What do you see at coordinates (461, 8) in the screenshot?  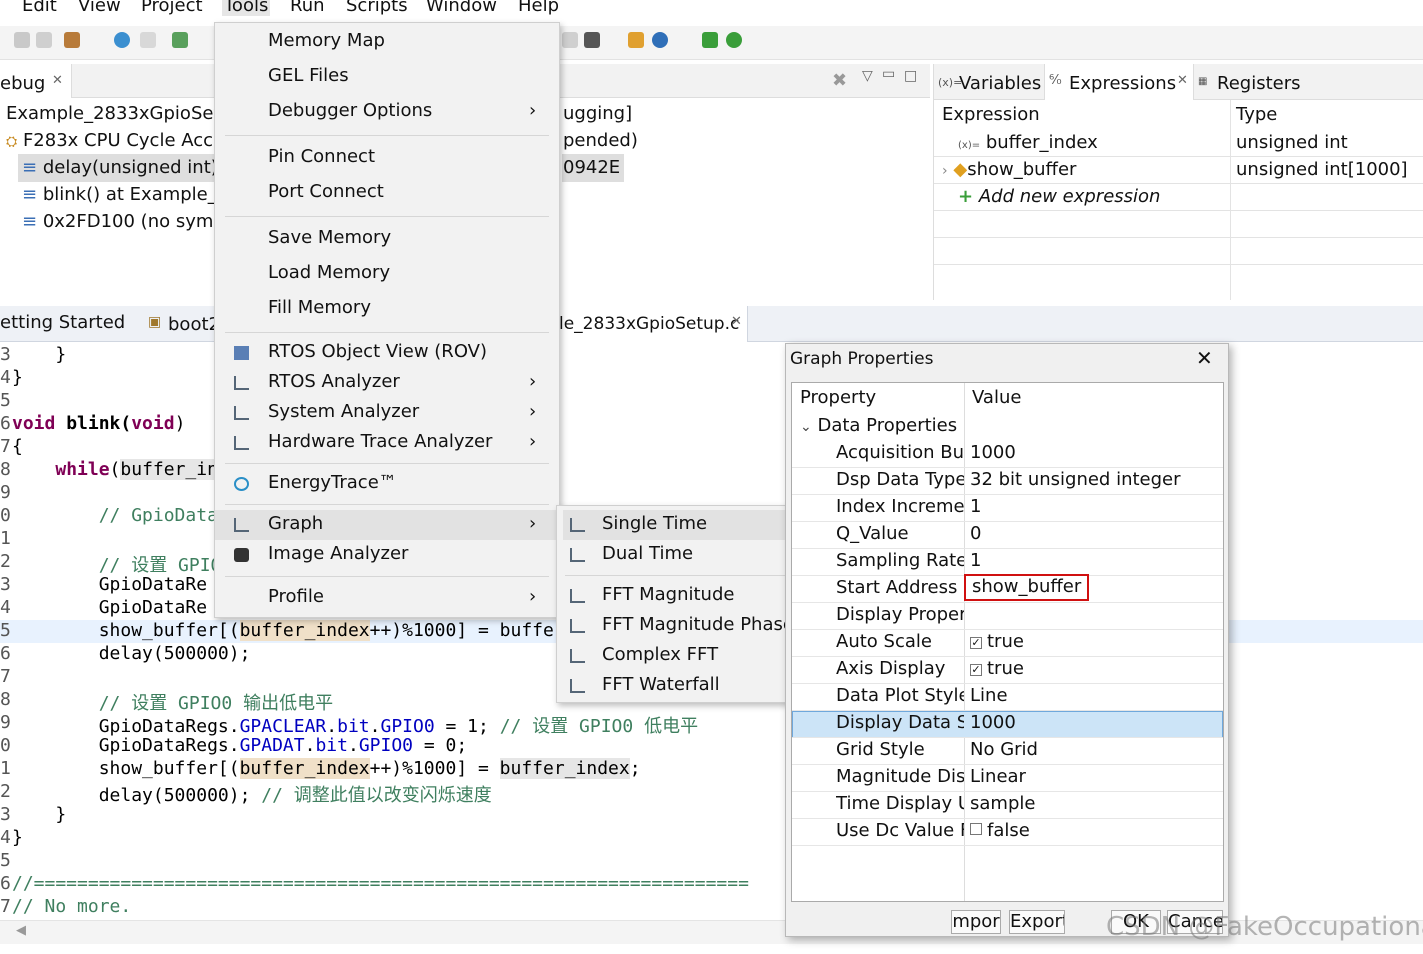 I see `menu-window: Window` at bounding box center [461, 8].